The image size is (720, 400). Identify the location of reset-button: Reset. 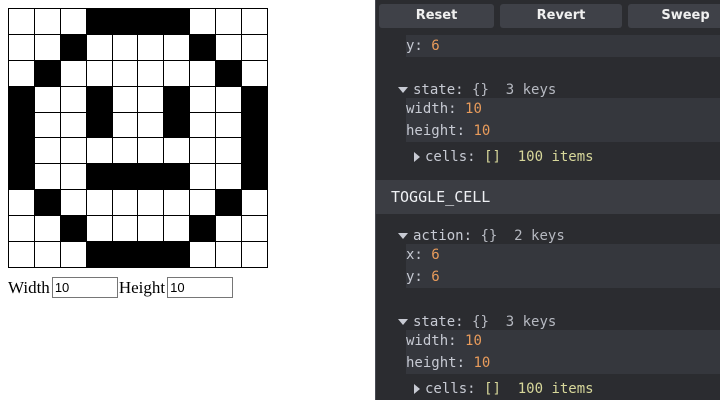
(436, 16).